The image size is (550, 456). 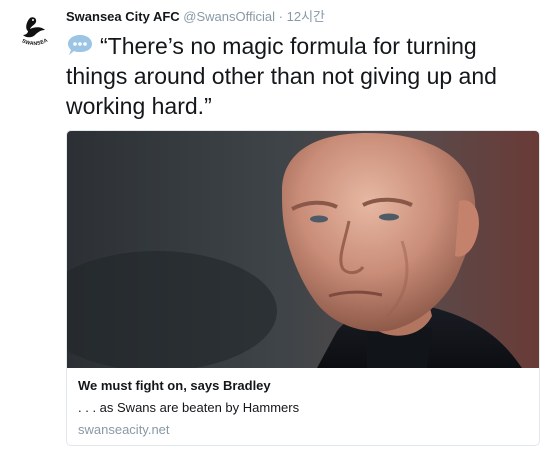 I want to click on author-handle: @SwansOfficial, so click(x=229, y=16).